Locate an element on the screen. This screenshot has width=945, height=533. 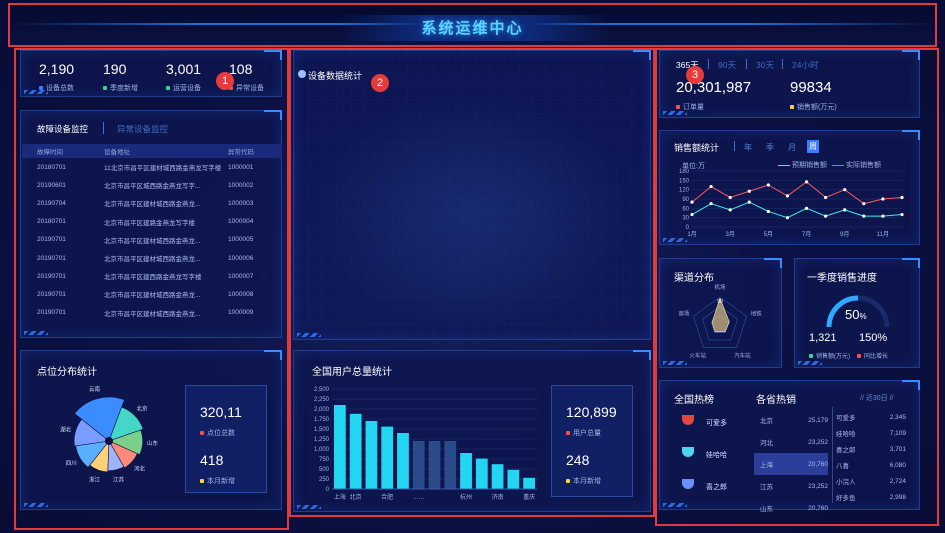
list-item: 小浣人 2,724 is located at coordinates (871, 481).